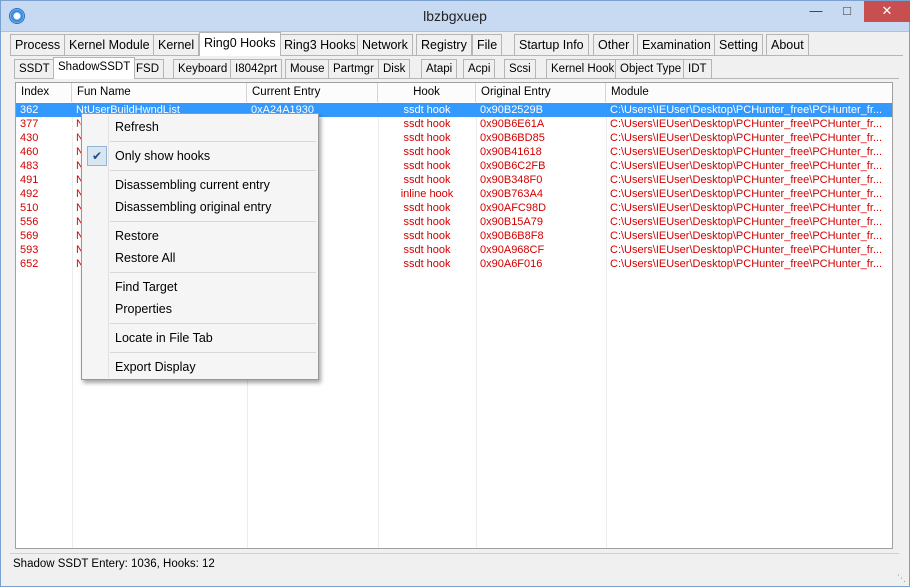  Describe the element at coordinates (200, 287) in the screenshot. I see `menu-item-find-target: Find Target` at that location.